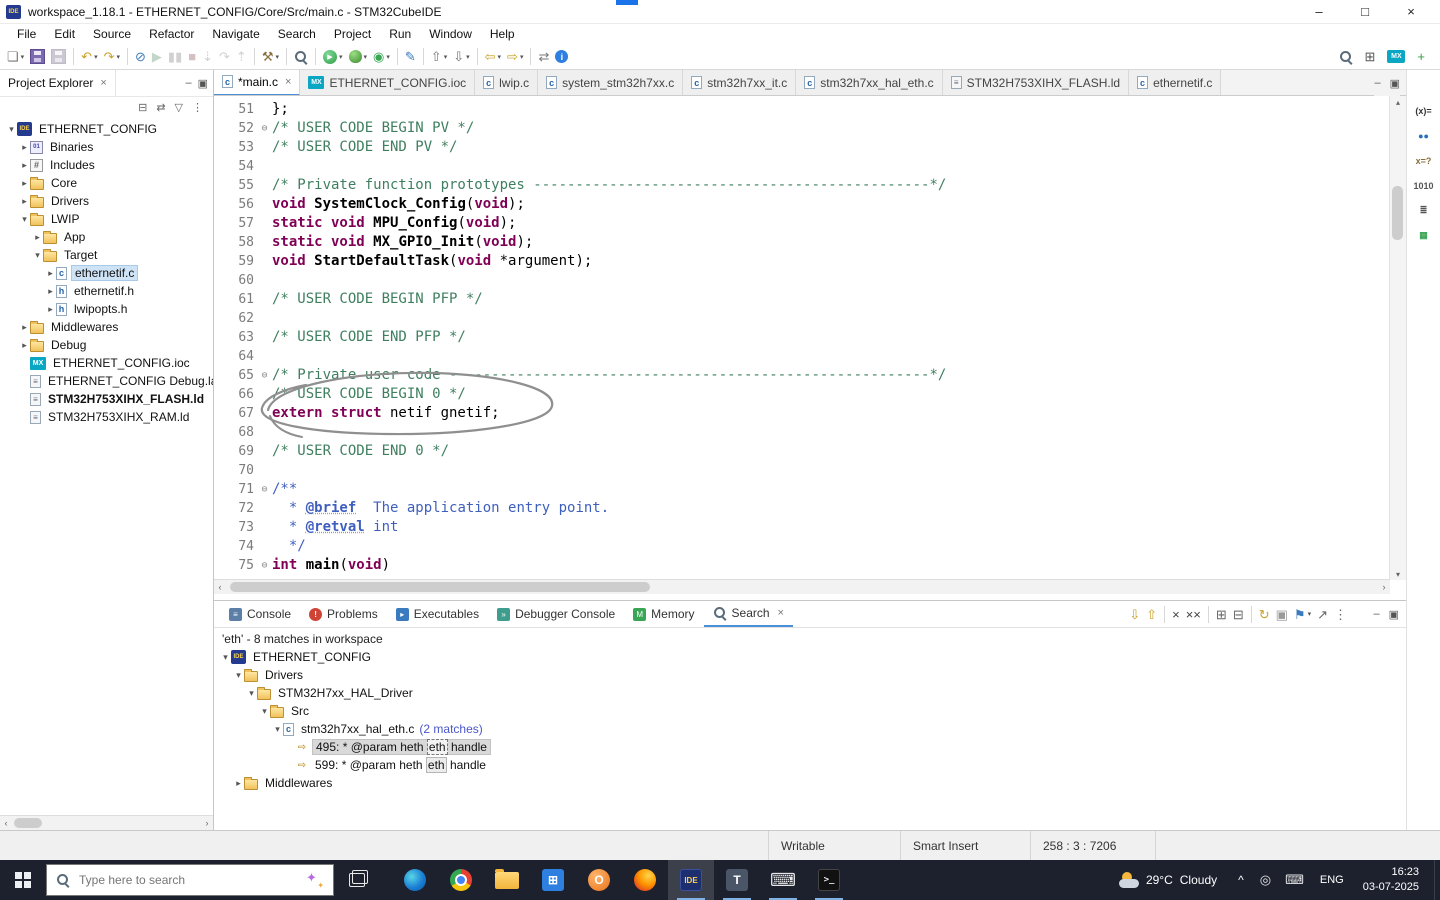 Image resolution: width=1440 pixels, height=900 pixels. What do you see at coordinates (810, 657) in the screenshot?
I see `result-ethernet-config: ▾ IDE ETHERNET_CONFIG` at bounding box center [810, 657].